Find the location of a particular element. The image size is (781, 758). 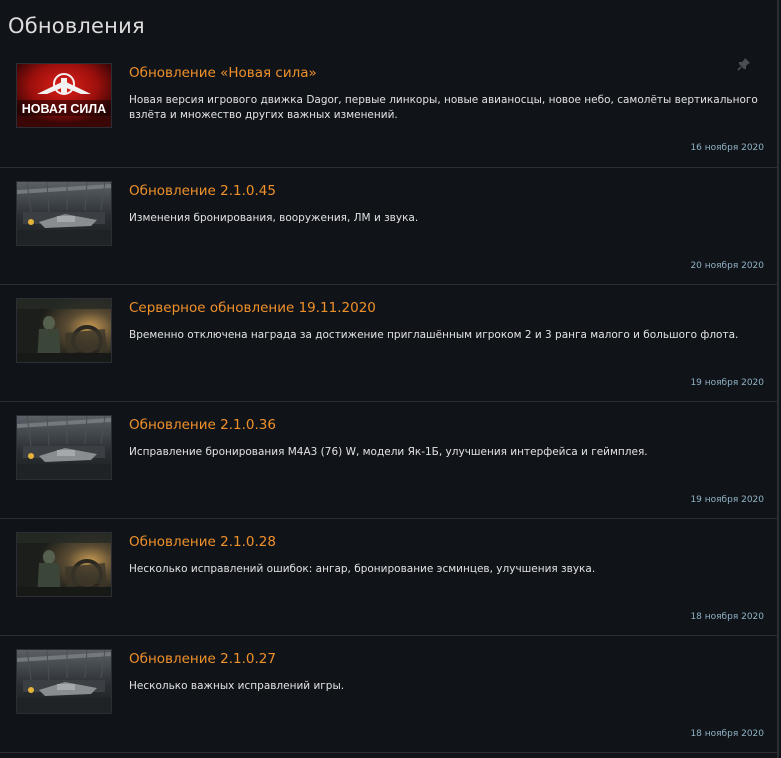

thumbnail-logo-text: НОВАЯ СИЛА is located at coordinates (64, 109).